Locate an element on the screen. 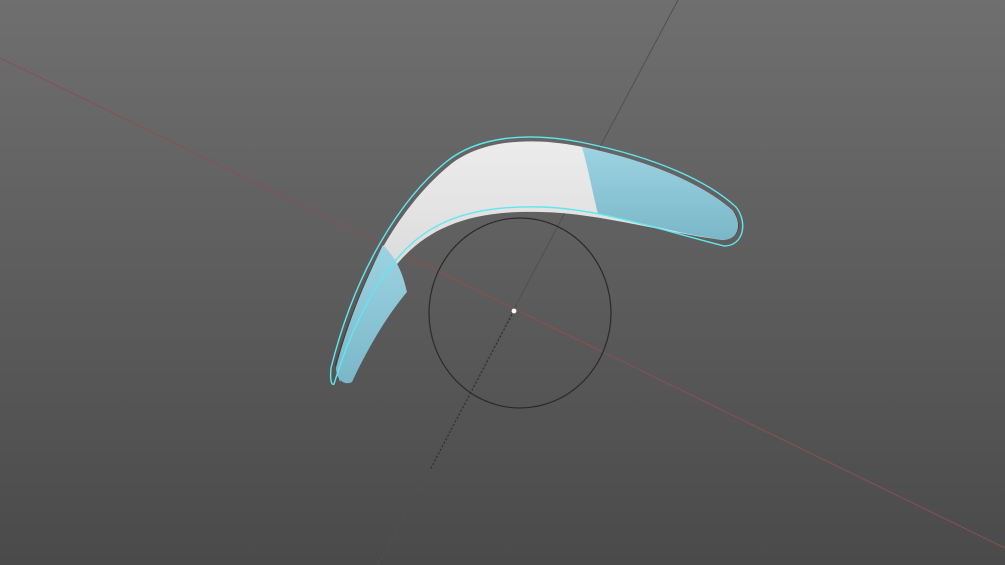 This screenshot has height=565, width=1005. boomerang-tip-right is located at coordinates (660, 193).